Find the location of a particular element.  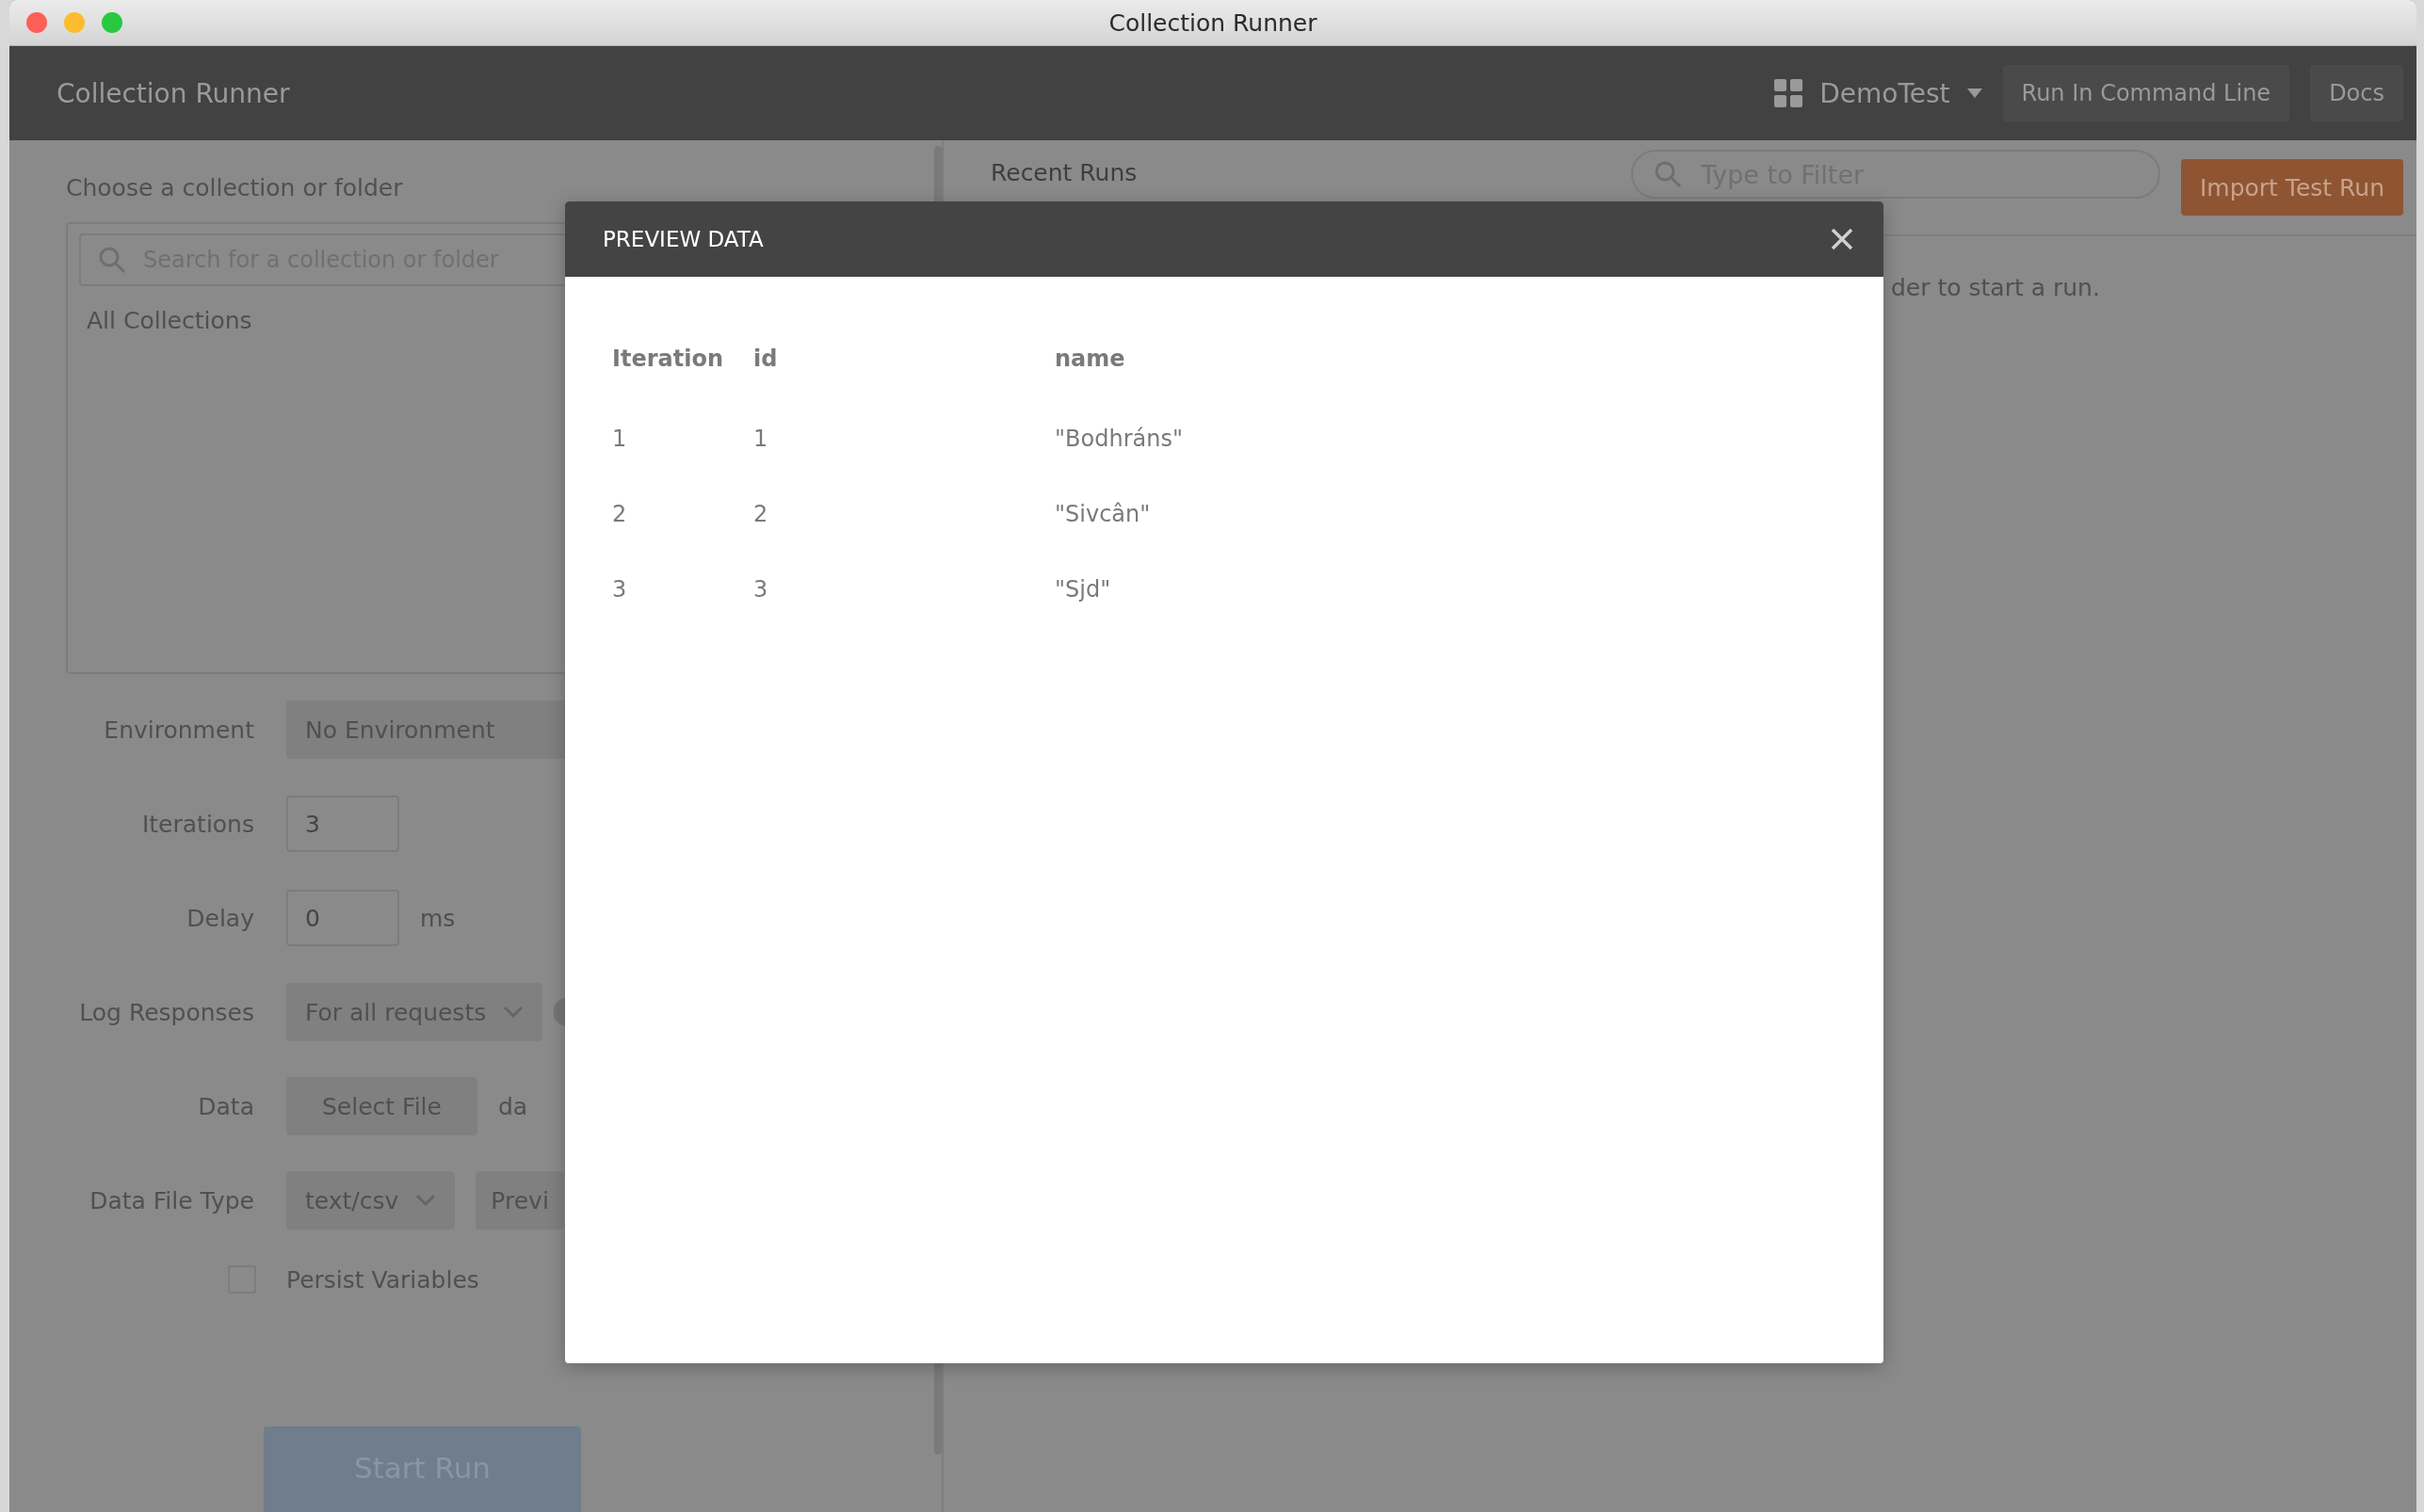

unit-label: ms is located at coordinates (438, 918).